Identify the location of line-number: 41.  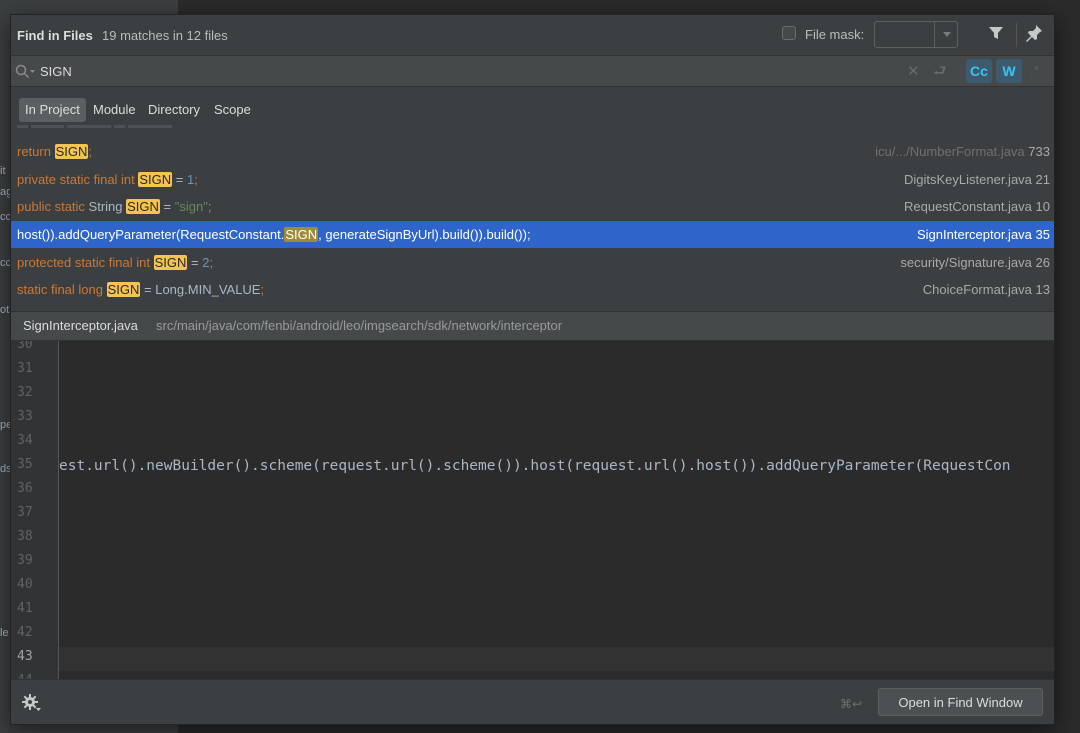
(25, 608).